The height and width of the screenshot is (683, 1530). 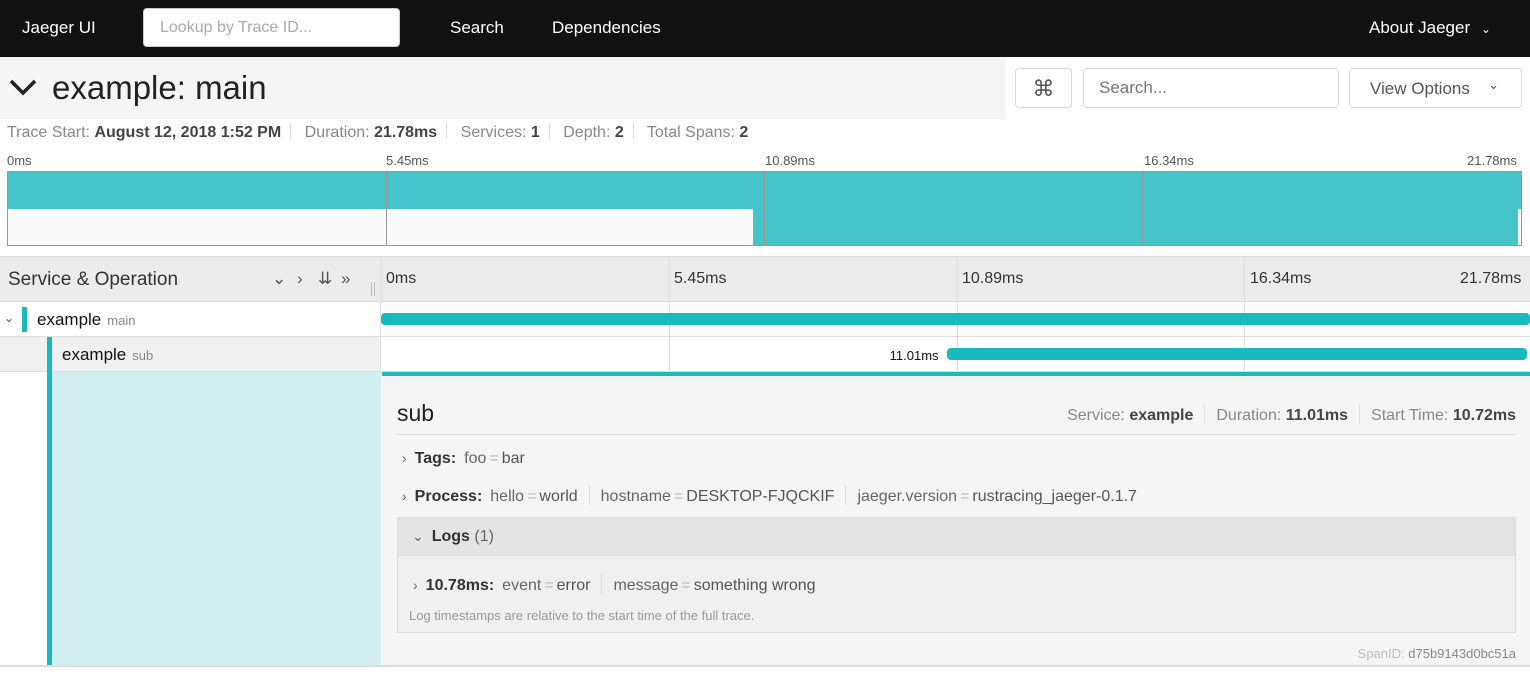 What do you see at coordinates (493, 132) in the screenshot?
I see `services-label: Services:` at bounding box center [493, 132].